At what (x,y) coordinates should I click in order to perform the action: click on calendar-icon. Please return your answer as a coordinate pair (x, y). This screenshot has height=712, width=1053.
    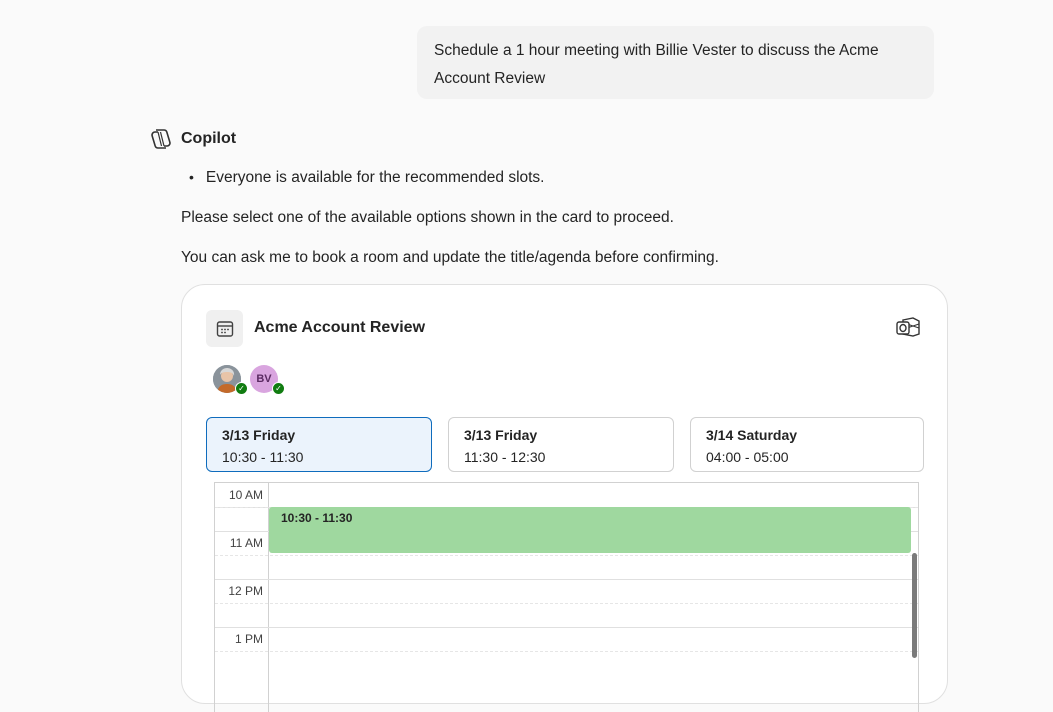
    Looking at the image, I should click on (224, 328).